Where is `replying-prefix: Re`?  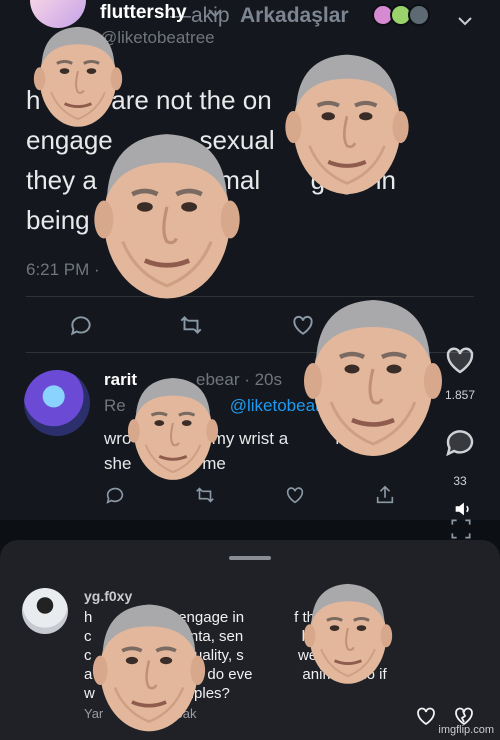 replying-prefix: Re is located at coordinates (115, 405).